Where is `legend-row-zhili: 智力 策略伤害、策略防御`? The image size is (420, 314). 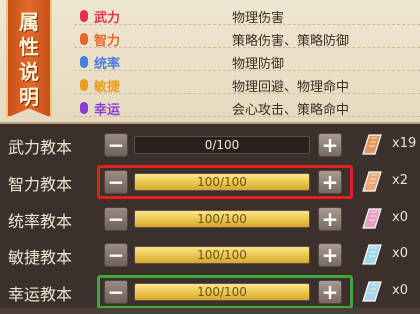
legend-row-zhili: 智力 策略伤害、策略防御 is located at coordinates (247, 38).